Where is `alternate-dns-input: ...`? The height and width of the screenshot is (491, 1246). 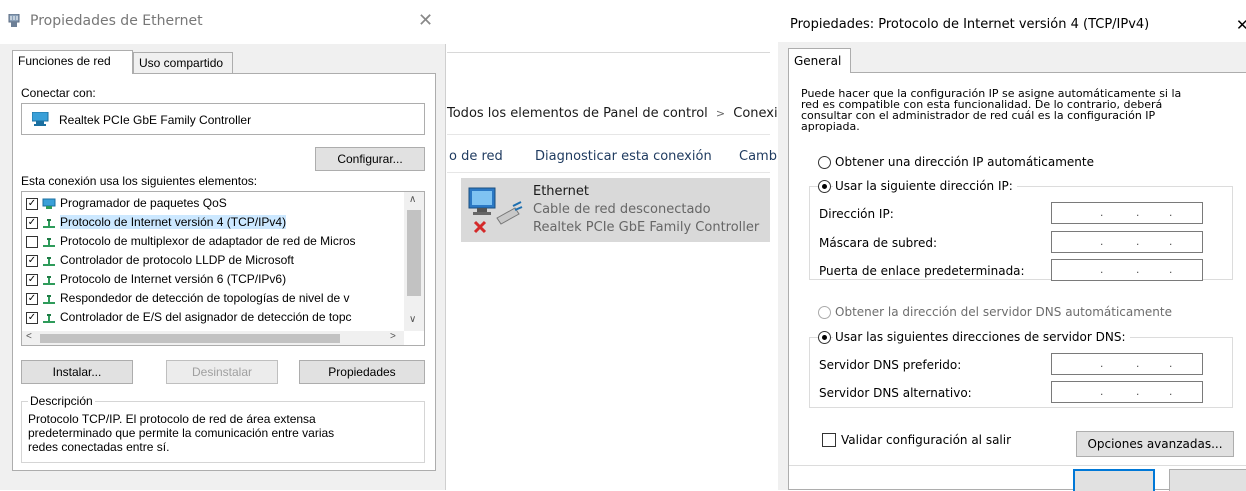 alternate-dns-input: ... is located at coordinates (1127, 392).